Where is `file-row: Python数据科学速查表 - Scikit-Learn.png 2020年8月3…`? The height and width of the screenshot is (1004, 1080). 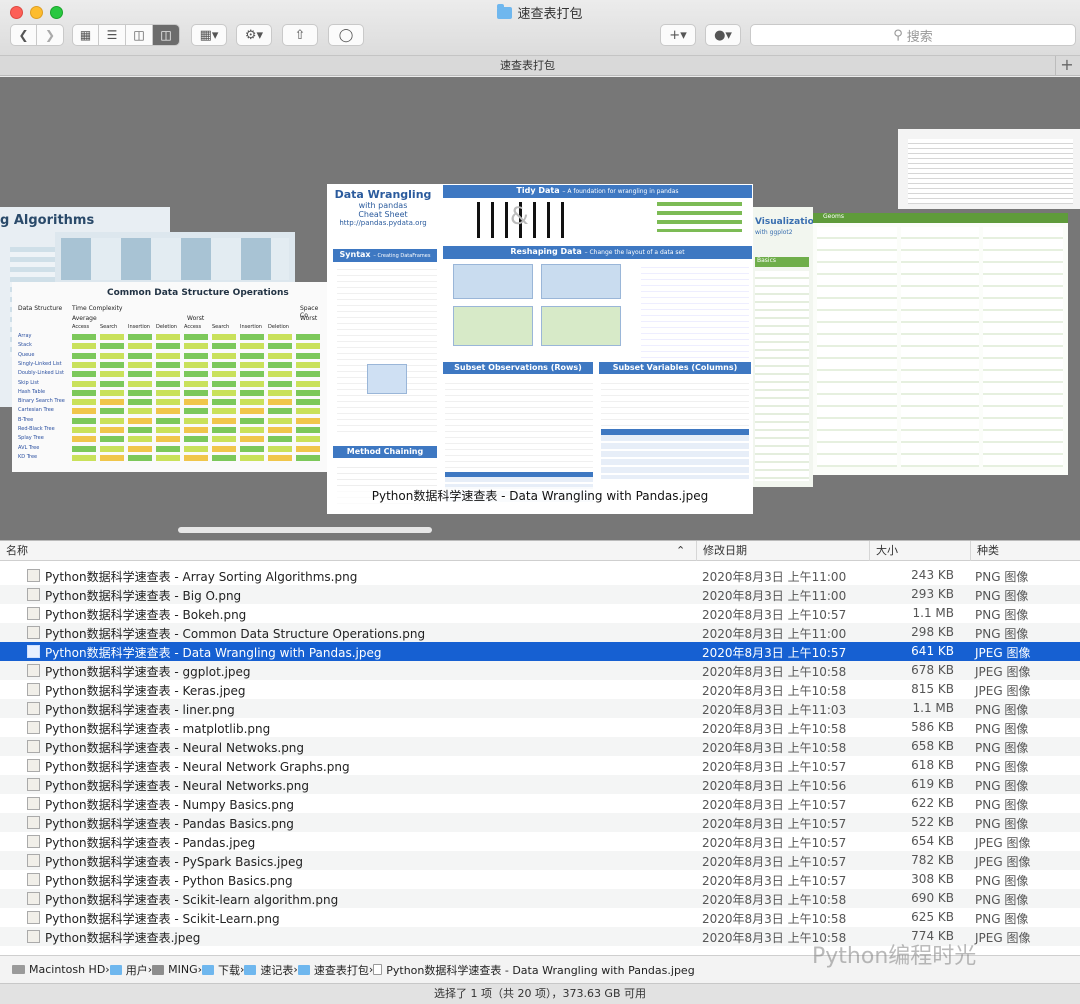 file-row: Python数据科学速查表 - Scikit-Learn.png 2020年8月3… is located at coordinates (540, 917).